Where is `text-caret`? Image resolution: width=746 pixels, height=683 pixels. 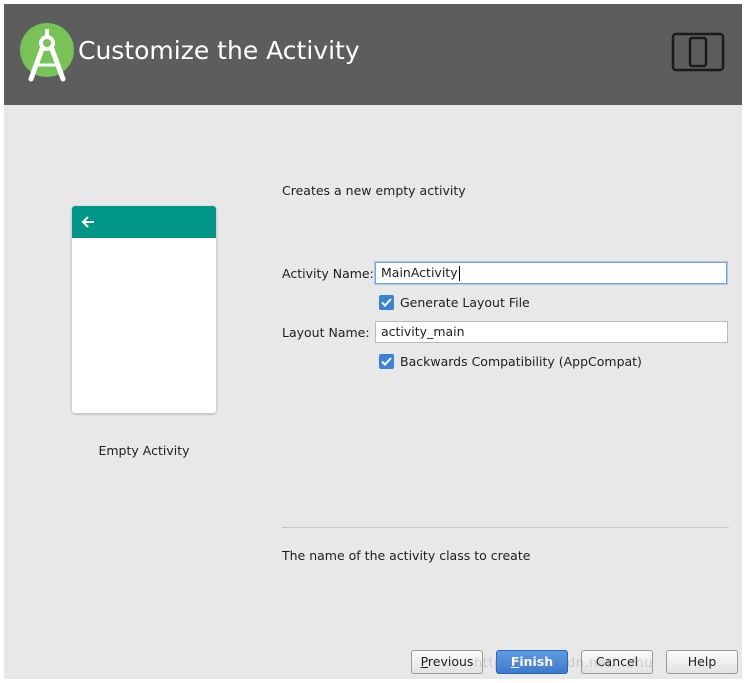
text-caret is located at coordinates (459, 273).